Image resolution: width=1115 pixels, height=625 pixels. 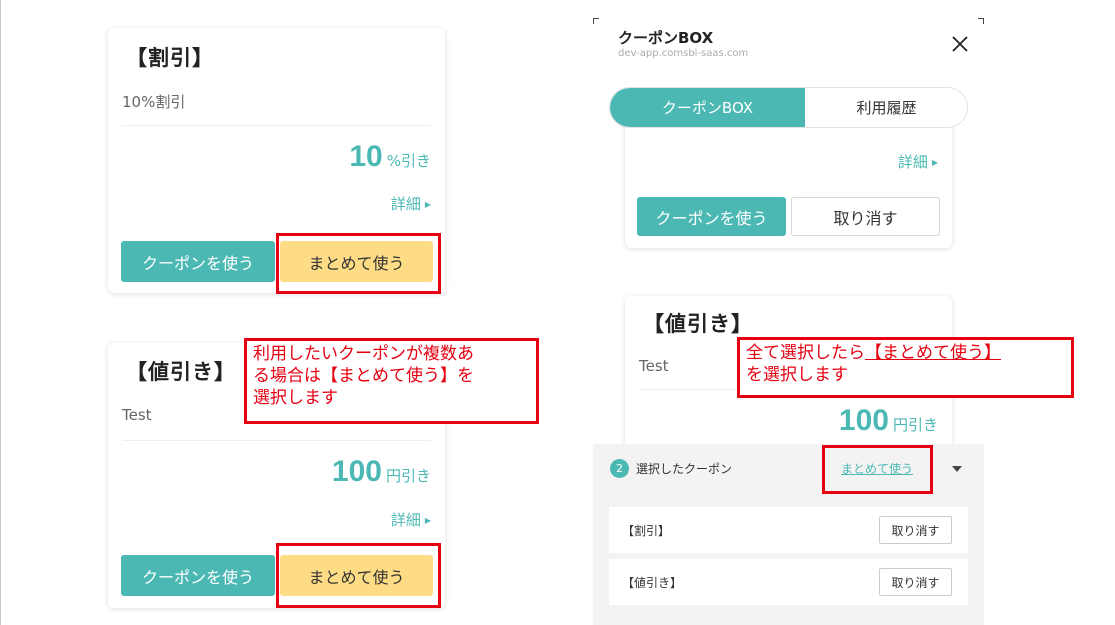 What do you see at coordinates (363, 354) in the screenshot?
I see `callout-line: 利用したいクーポンが複数あ` at bounding box center [363, 354].